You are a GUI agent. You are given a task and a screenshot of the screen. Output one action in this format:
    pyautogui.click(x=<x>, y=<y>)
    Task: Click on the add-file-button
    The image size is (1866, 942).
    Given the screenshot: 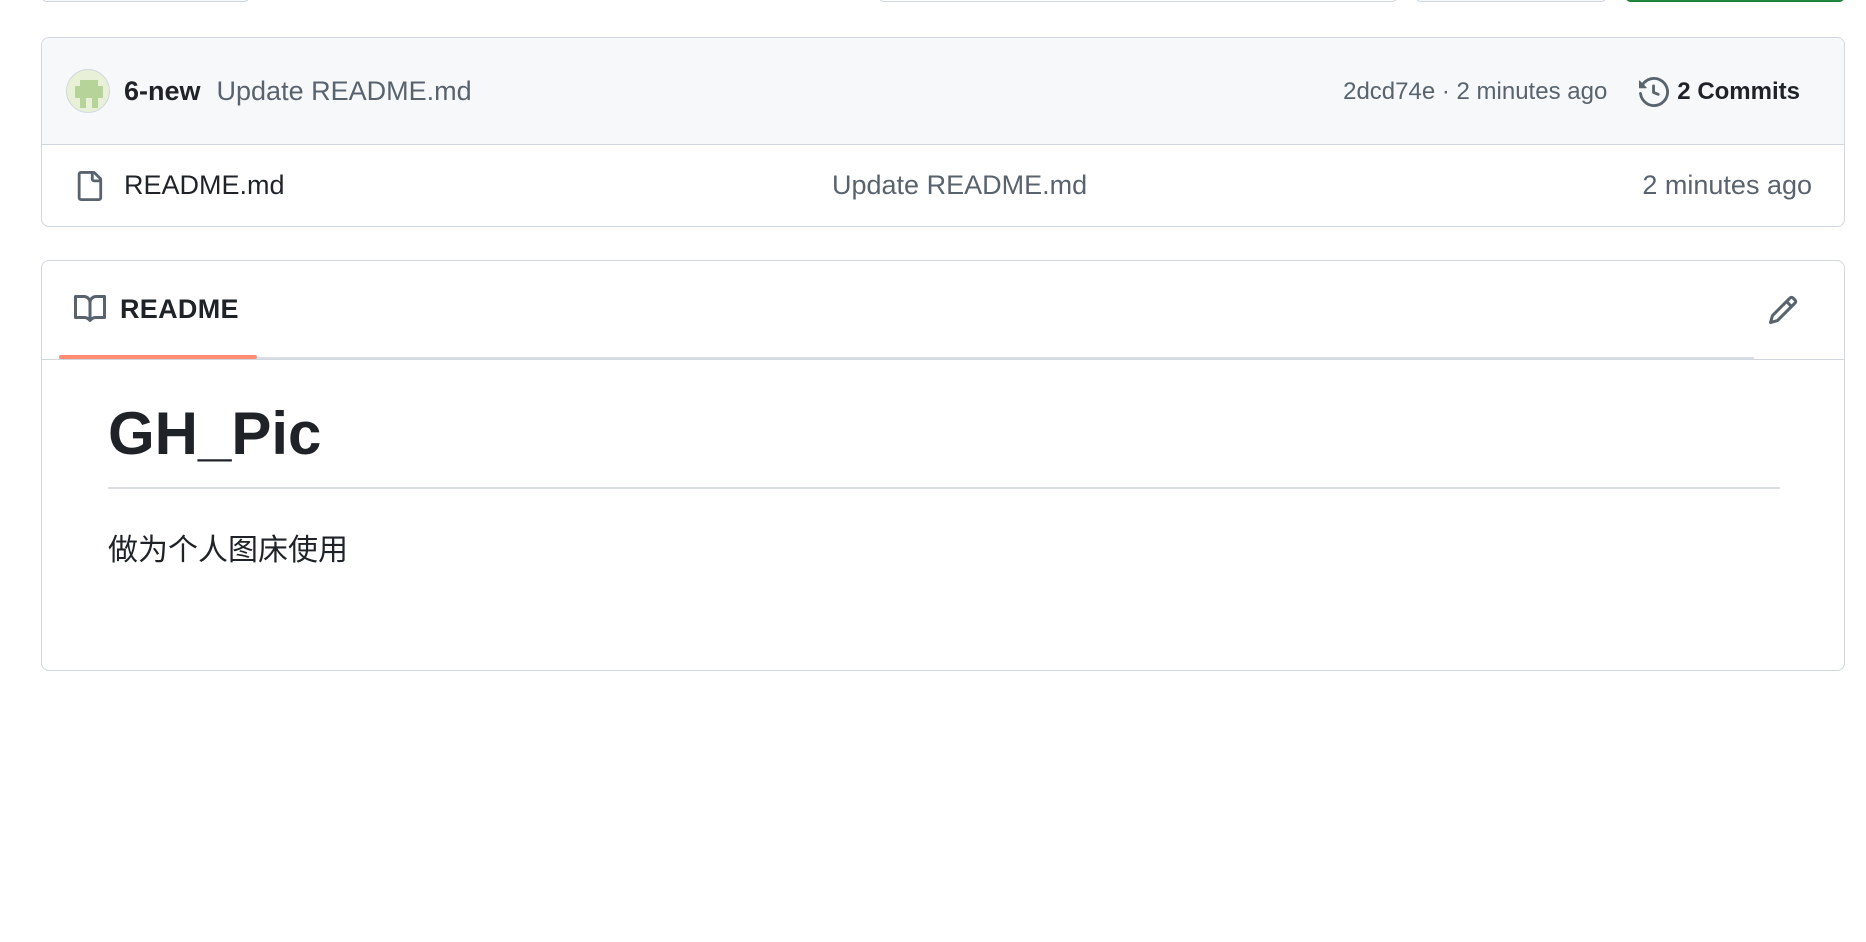 What is the action you would take?
    pyautogui.click(x=1511, y=1)
    